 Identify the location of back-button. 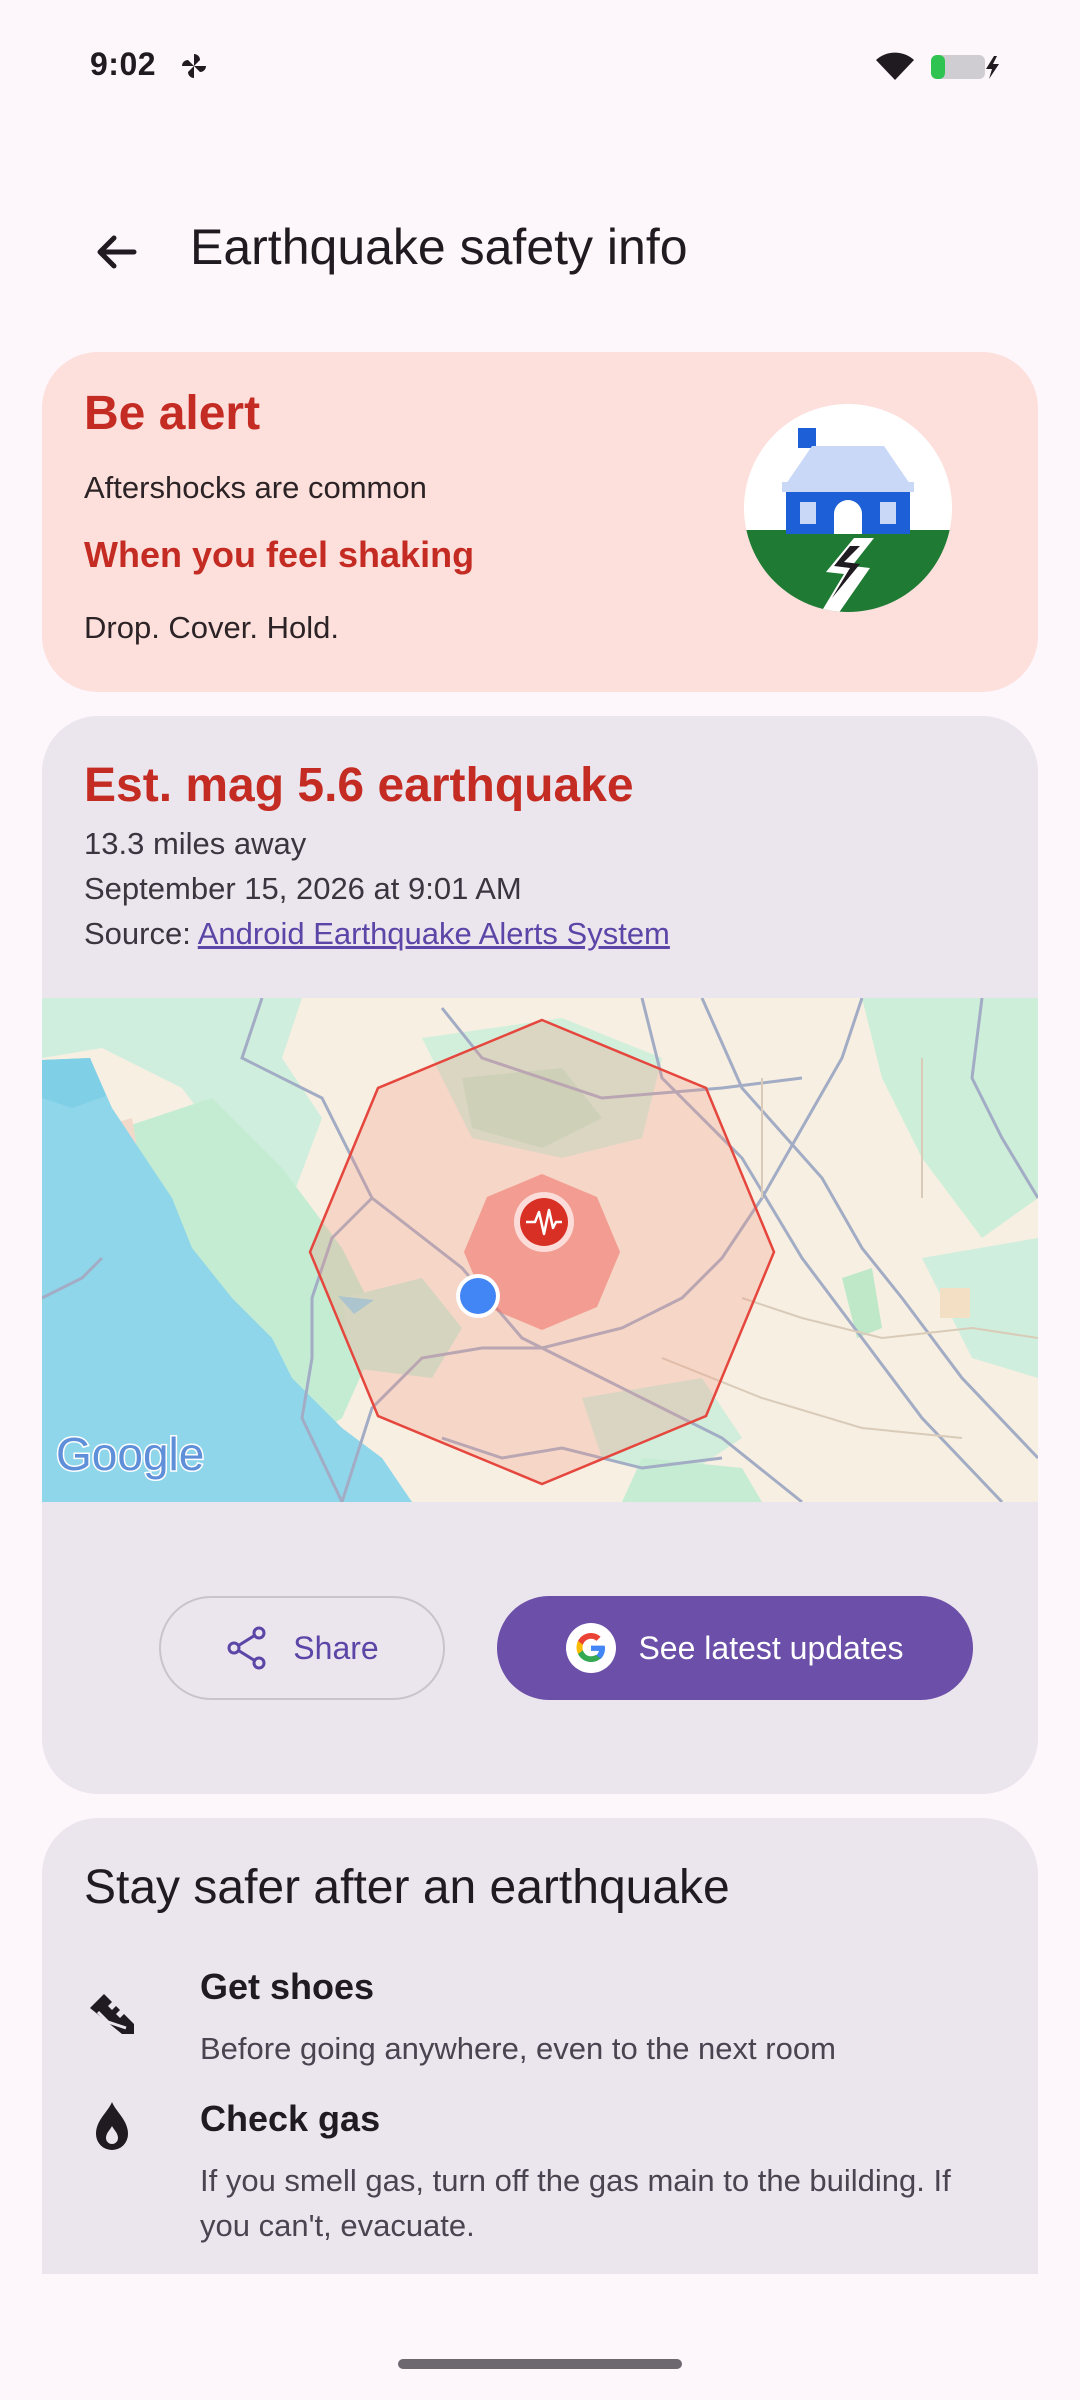
(116, 252).